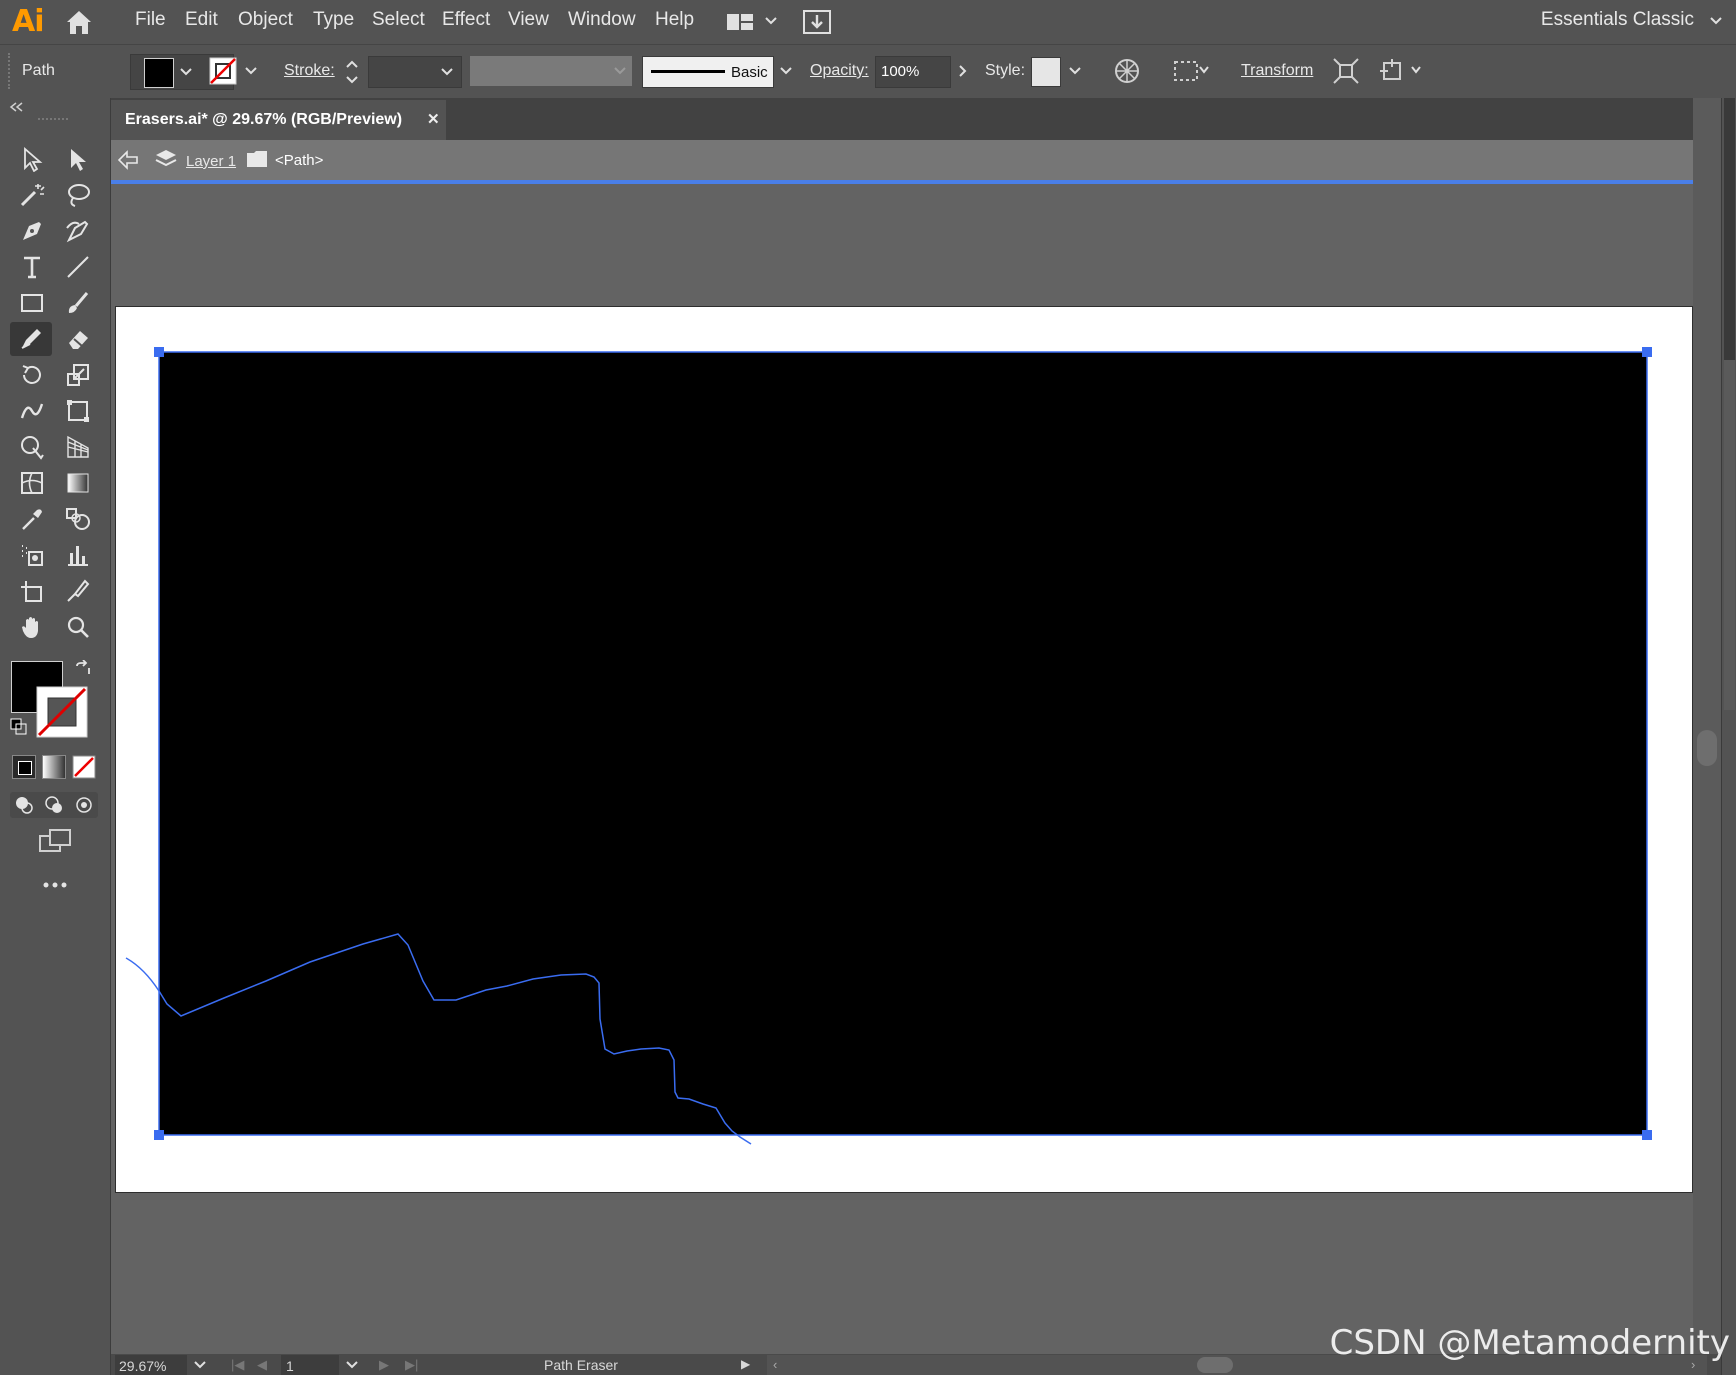 This screenshot has width=1736, height=1375. What do you see at coordinates (128, 160) in the screenshot?
I see `back-arrow-icon` at bounding box center [128, 160].